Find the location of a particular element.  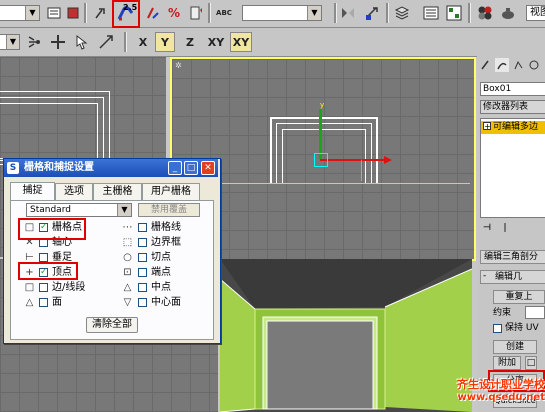

create-tab-icon is located at coordinates (485, 65).